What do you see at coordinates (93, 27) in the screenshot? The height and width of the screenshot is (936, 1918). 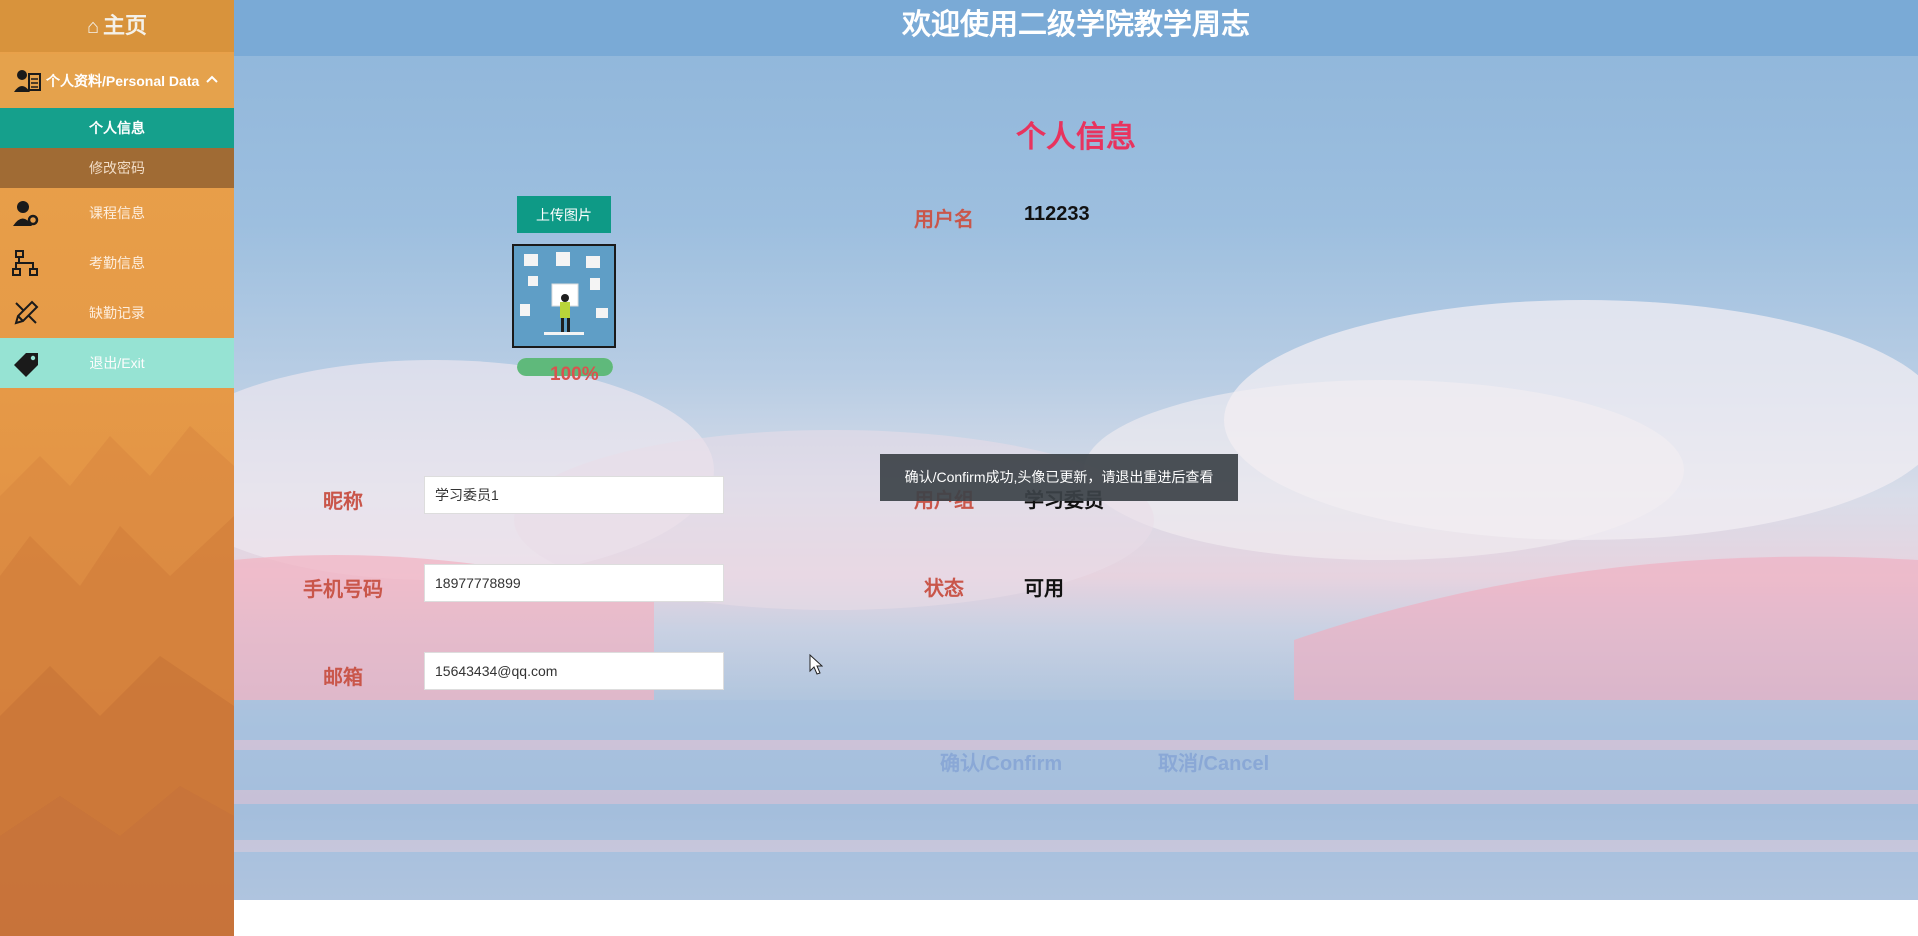 I see `home-icon: ⌂` at bounding box center [93, 27].